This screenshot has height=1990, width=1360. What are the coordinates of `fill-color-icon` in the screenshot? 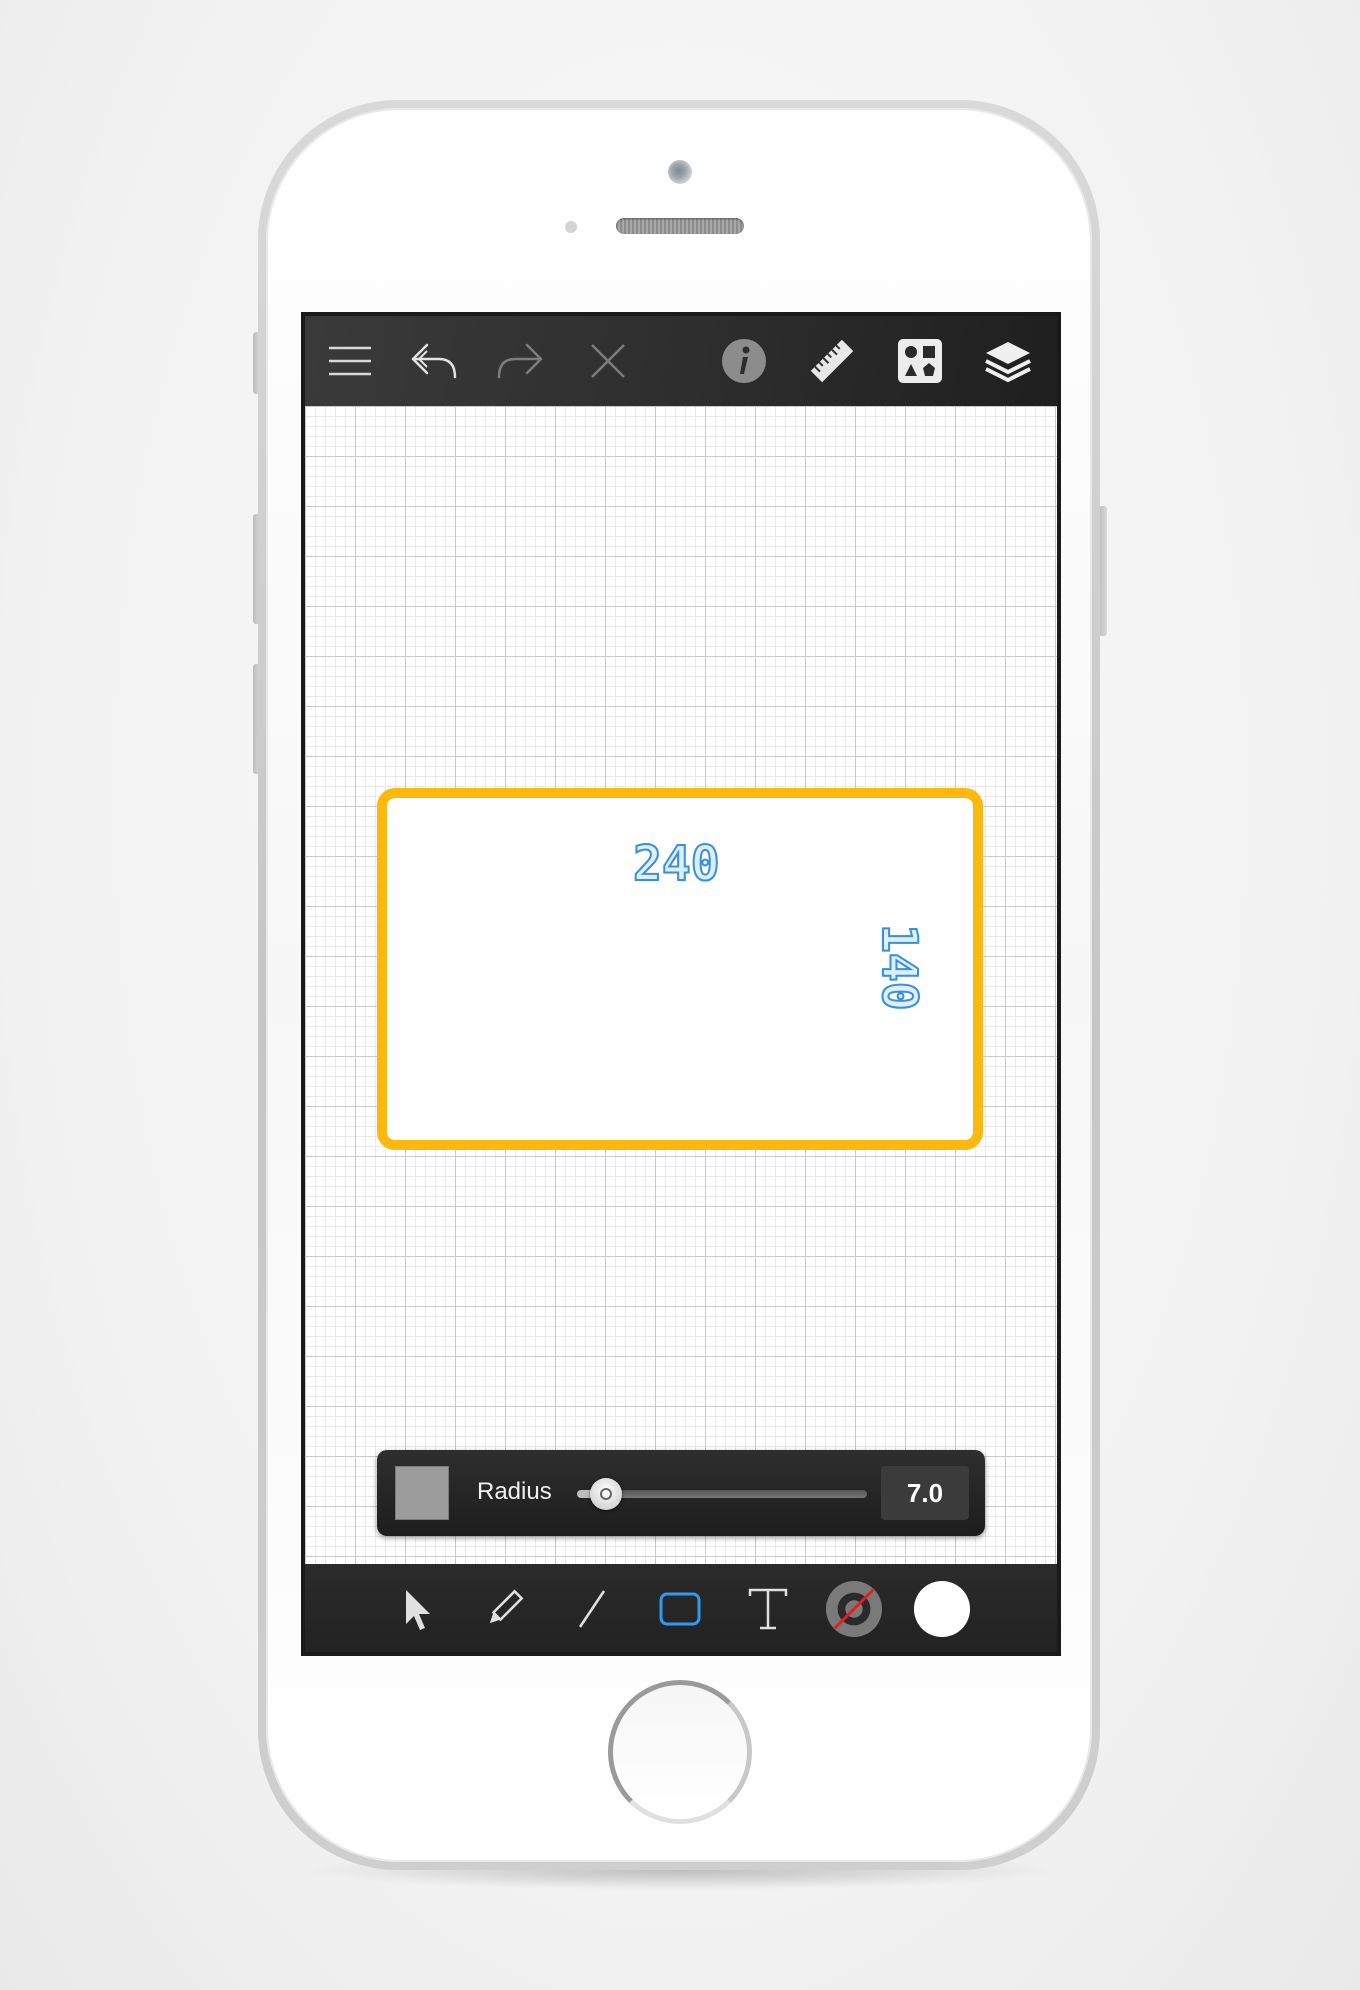 It's located at (942, 1609).